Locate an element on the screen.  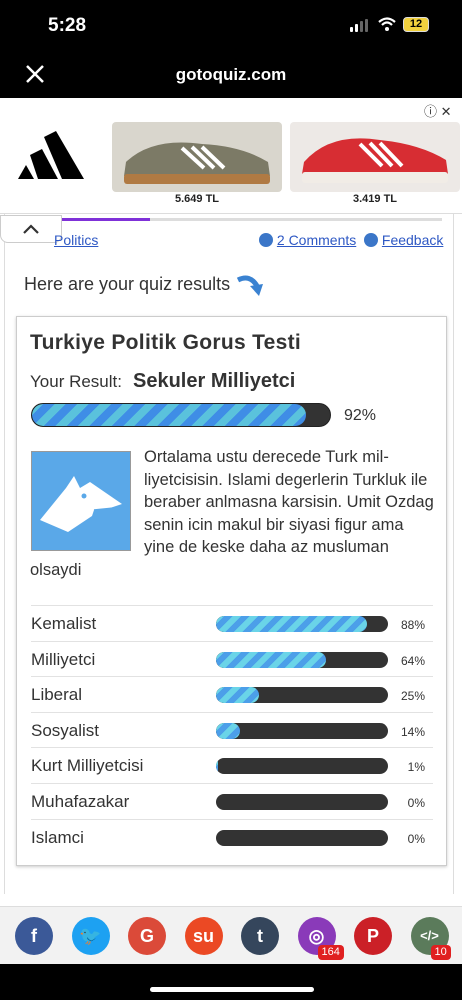
share-bar: f 🐦 Gsu t ◎ 164 P </> 10 is located at coordinates (231, 935).